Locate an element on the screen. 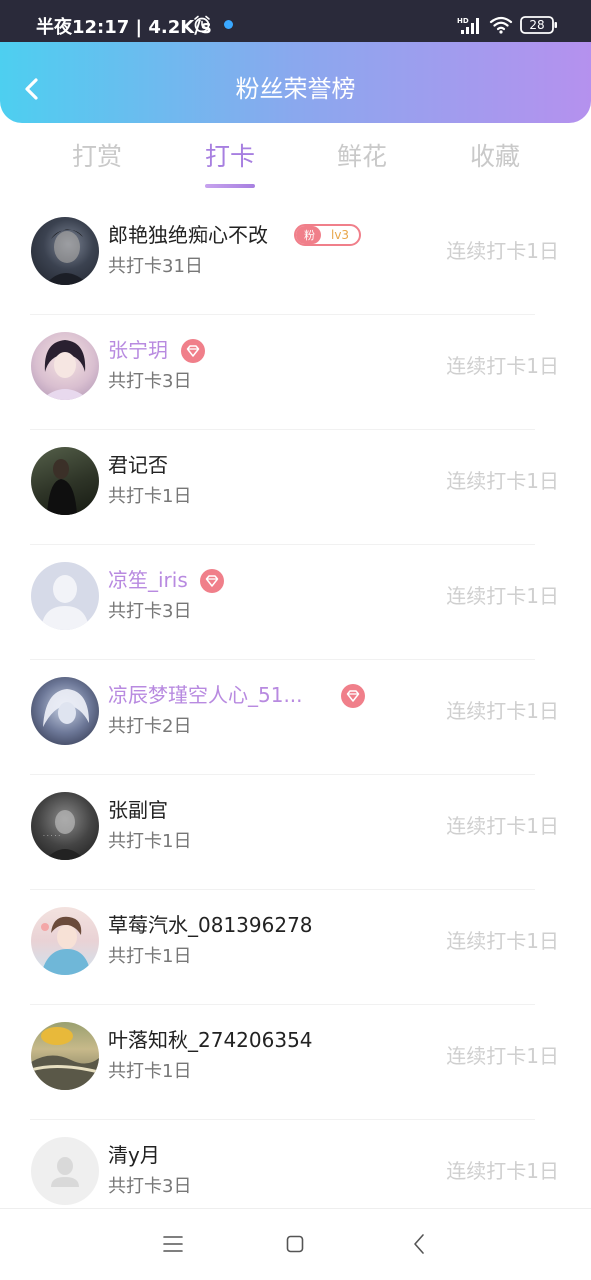  fan-badge-level: lv3 is located at coordinates (340, 235).